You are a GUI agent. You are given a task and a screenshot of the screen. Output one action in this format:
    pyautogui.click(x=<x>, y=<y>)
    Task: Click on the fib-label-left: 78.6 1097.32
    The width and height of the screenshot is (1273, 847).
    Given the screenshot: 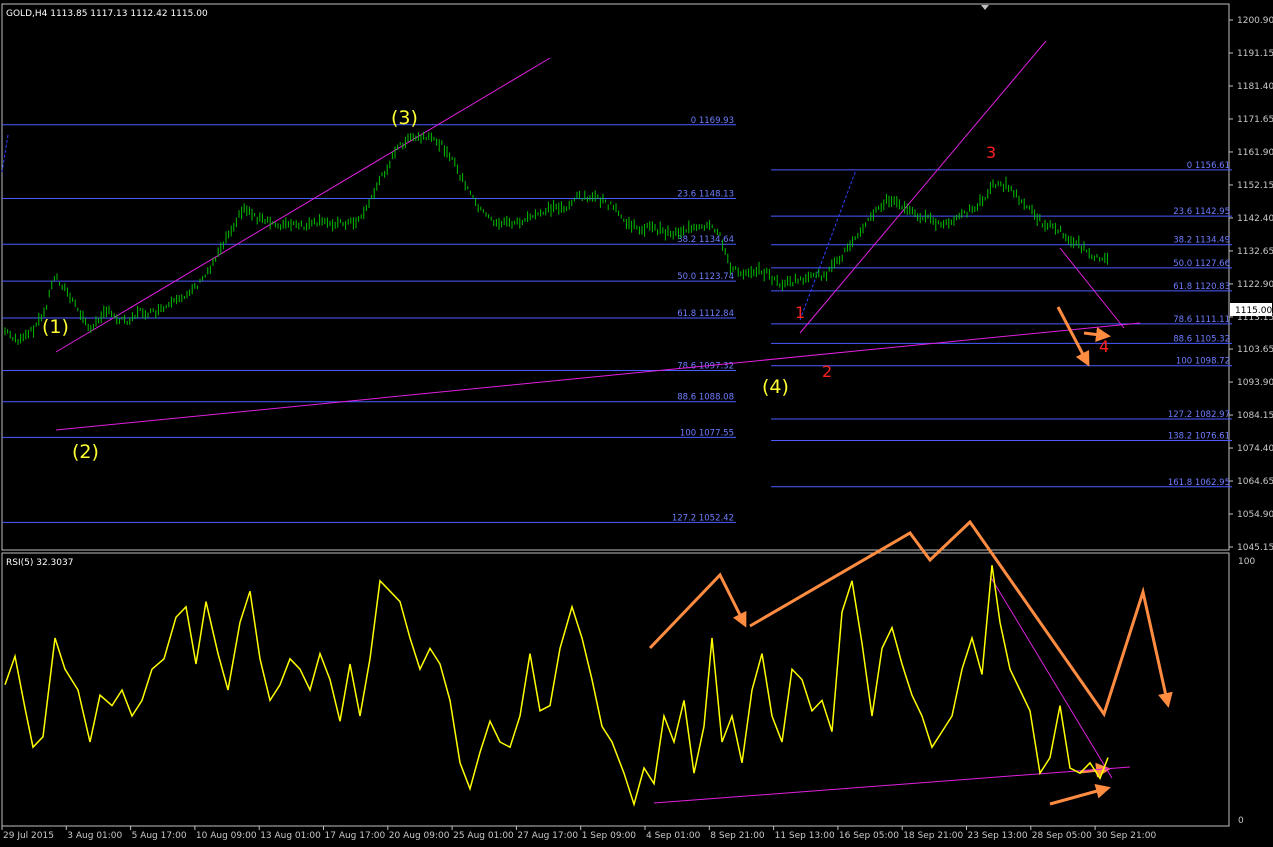 What is the action you would take?
    pyautogui.click(x=705, y=366)
    